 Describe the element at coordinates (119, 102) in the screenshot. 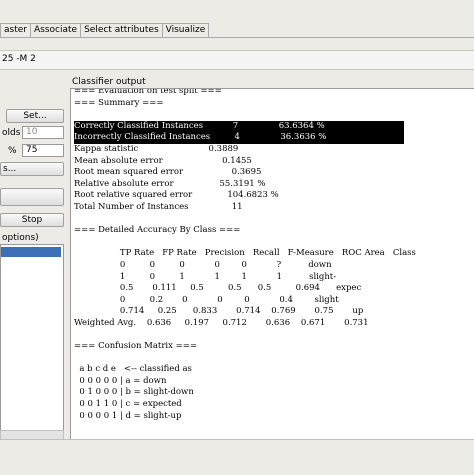

I see `output-line: === Summary ===` at that location.